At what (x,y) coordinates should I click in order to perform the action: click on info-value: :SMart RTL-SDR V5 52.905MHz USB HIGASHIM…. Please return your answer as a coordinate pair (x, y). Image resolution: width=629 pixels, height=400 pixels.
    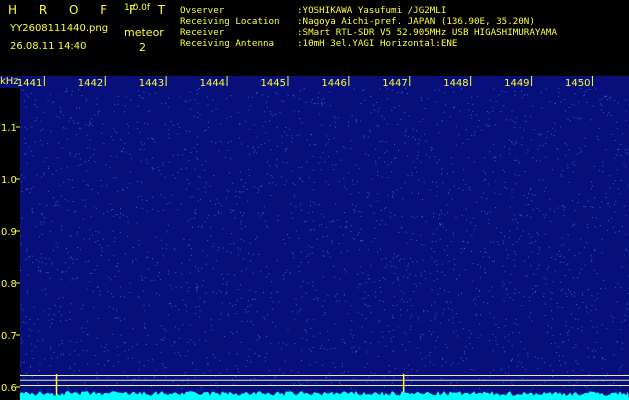
    Looking at the image, I should click on (427, 32).